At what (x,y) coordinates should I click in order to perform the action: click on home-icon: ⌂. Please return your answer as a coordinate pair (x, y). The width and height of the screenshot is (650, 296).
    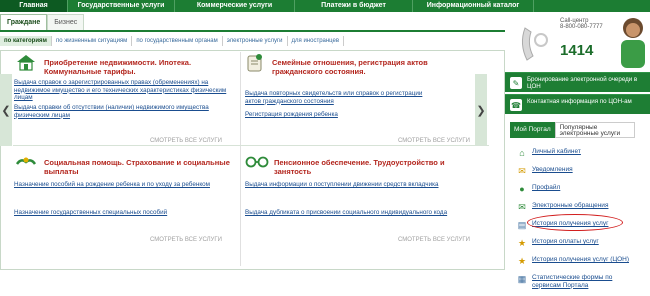
    Looking at the image, I should click on (522, 153).